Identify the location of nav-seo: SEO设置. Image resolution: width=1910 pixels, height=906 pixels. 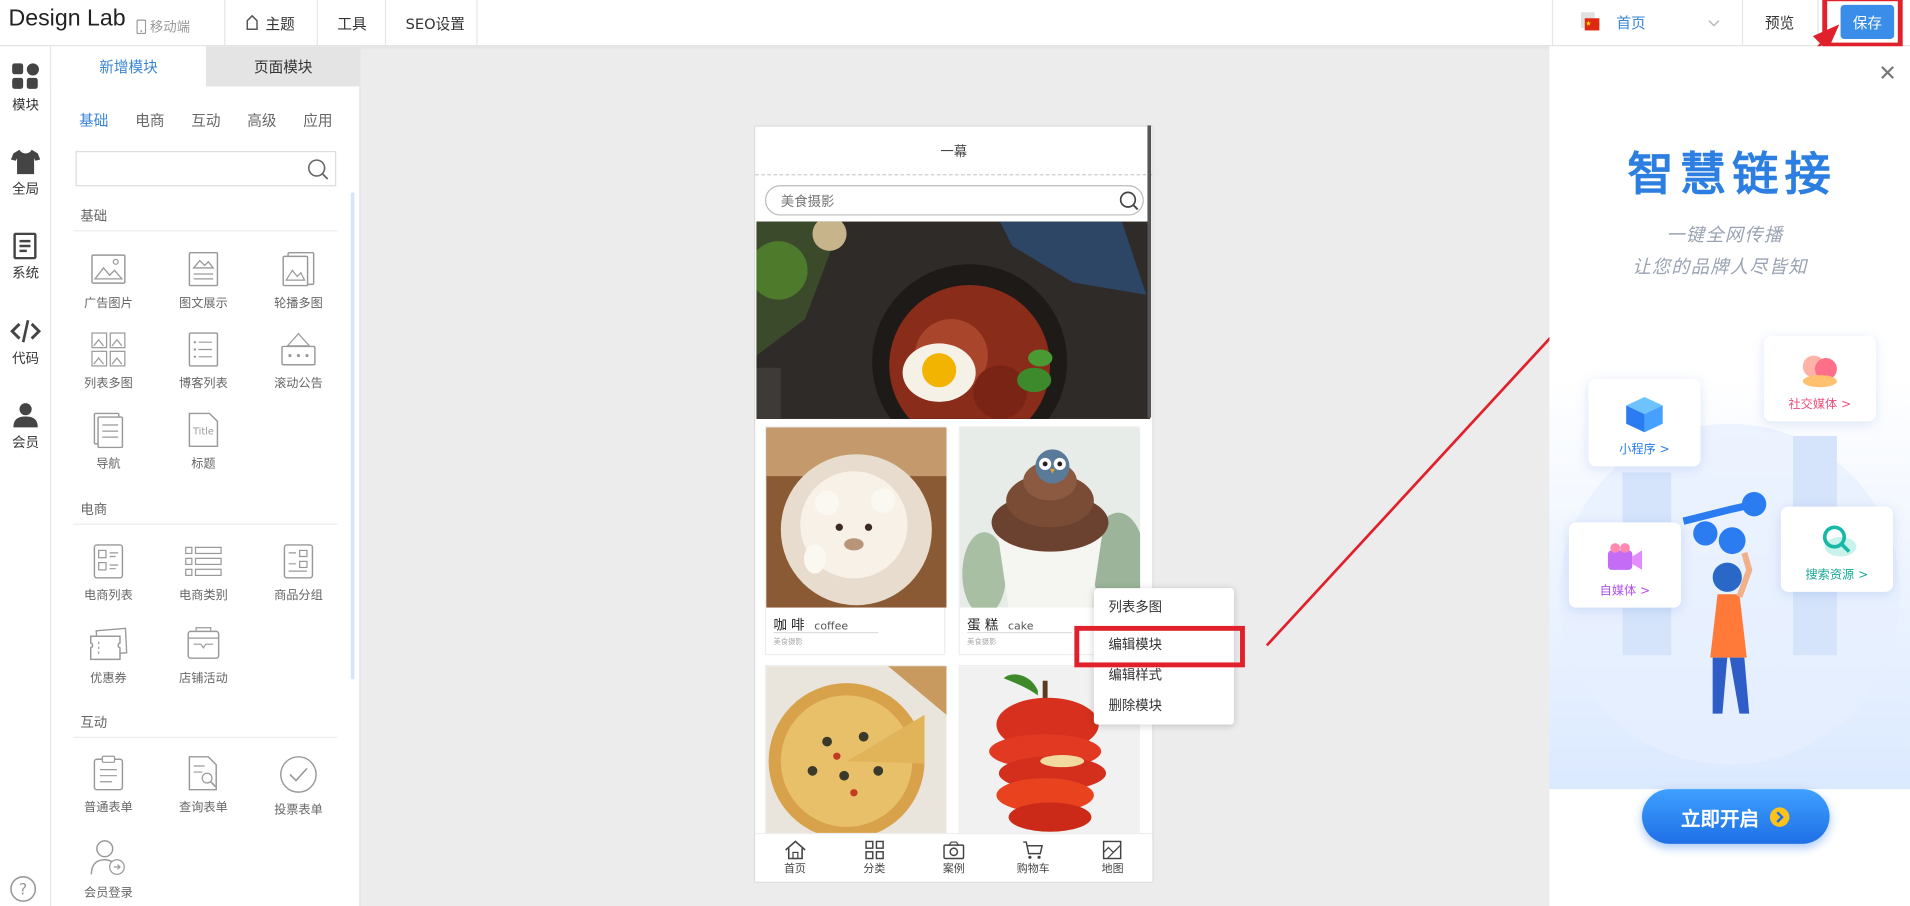
(435, 23).